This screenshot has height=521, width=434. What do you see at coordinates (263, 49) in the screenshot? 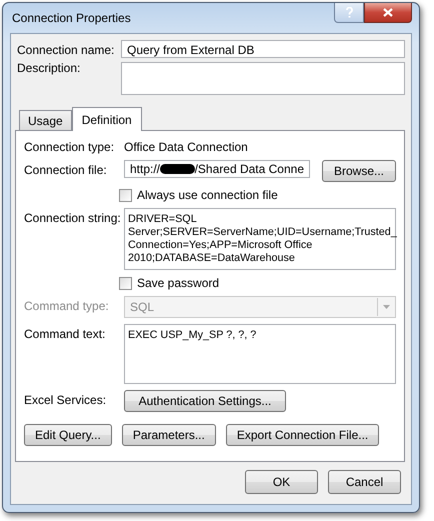
I see `connection-name-field: Query from External DB` at bounding box center [263, 49].